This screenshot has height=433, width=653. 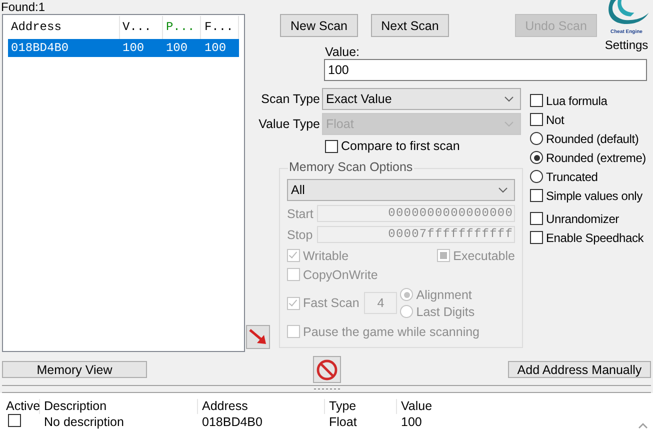 What do you see at coordinates (421, 99) in the screenshot?
I see `scan-type-dropdown: Exact Value` at bounding box center [421, 99].